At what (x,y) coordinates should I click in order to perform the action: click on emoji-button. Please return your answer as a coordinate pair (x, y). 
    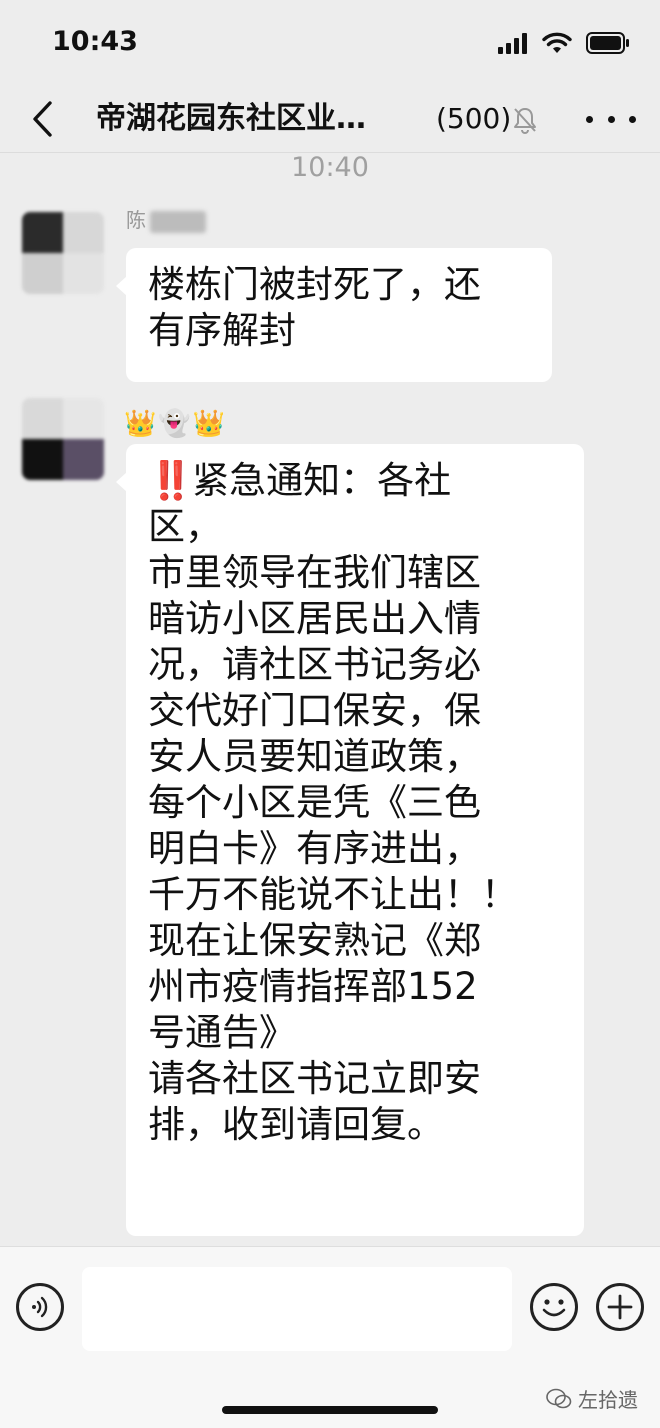
    Looking at the image, I should click on (554, 1307).